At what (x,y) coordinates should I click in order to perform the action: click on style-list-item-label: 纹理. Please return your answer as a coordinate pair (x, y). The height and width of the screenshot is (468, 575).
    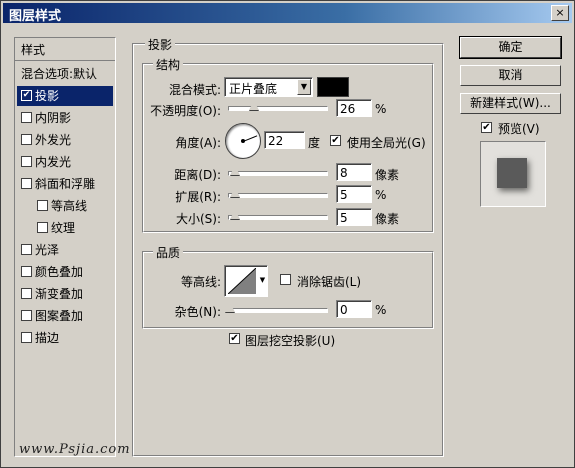
    Looking at the image, I should click on (63, 228).